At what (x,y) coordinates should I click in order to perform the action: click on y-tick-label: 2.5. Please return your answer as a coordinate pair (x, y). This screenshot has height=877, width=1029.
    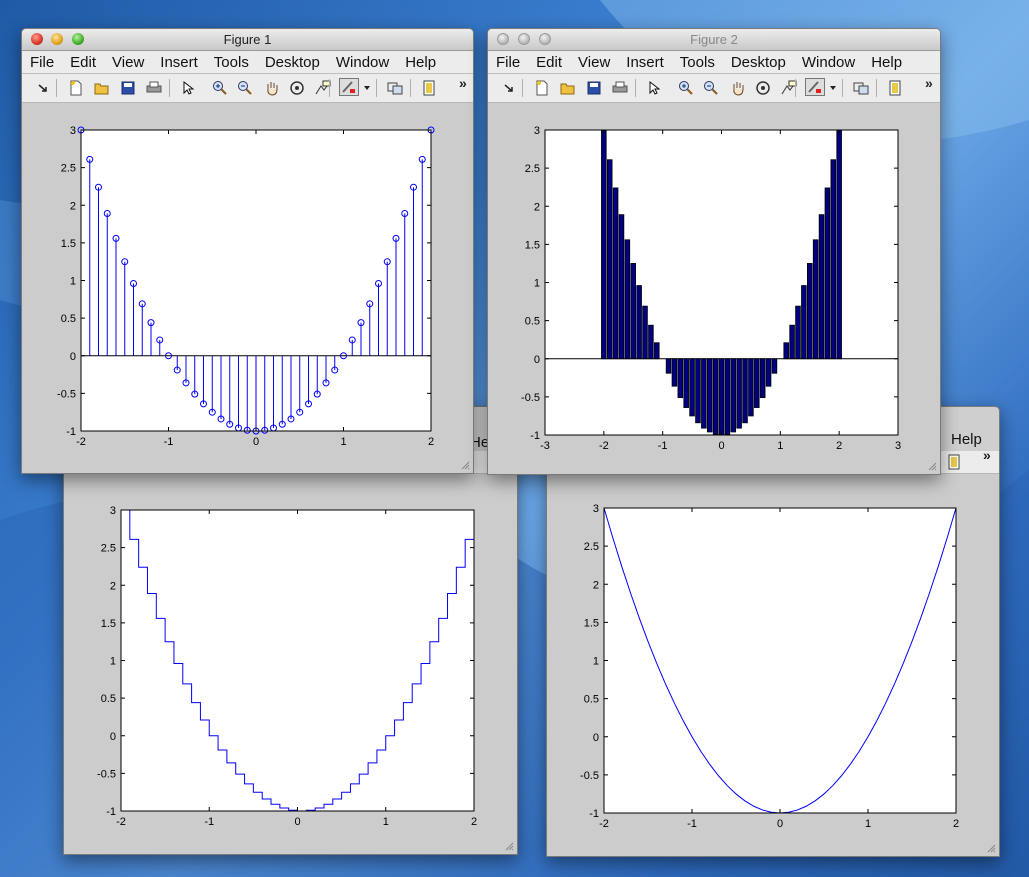
    Looking at the image, I should click on (591, 547).